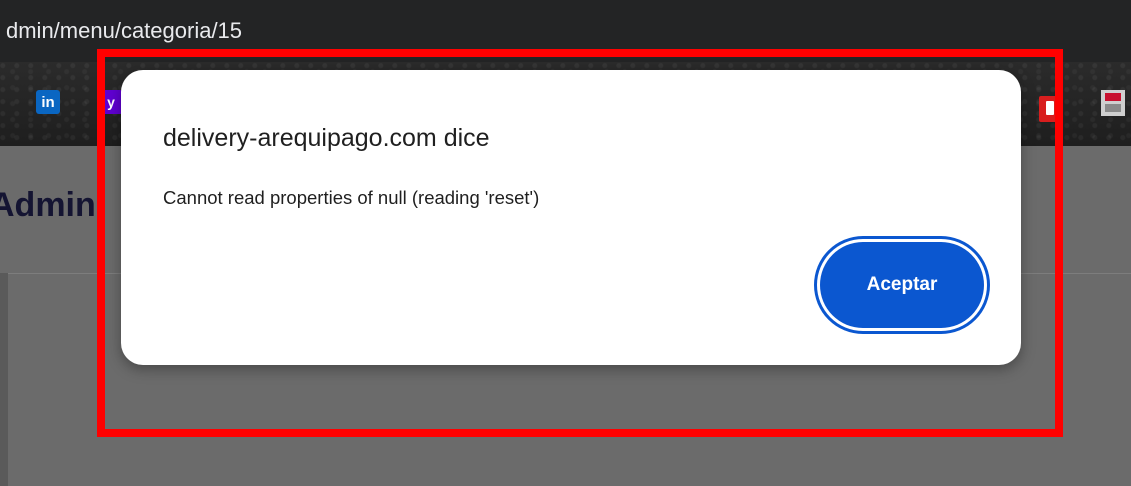 This screenshot has height=486, width=1131. What do you see at coordinates (53, 205) in the screenshot?
I see `page-title: Admini` at bounding box center [53, 205].